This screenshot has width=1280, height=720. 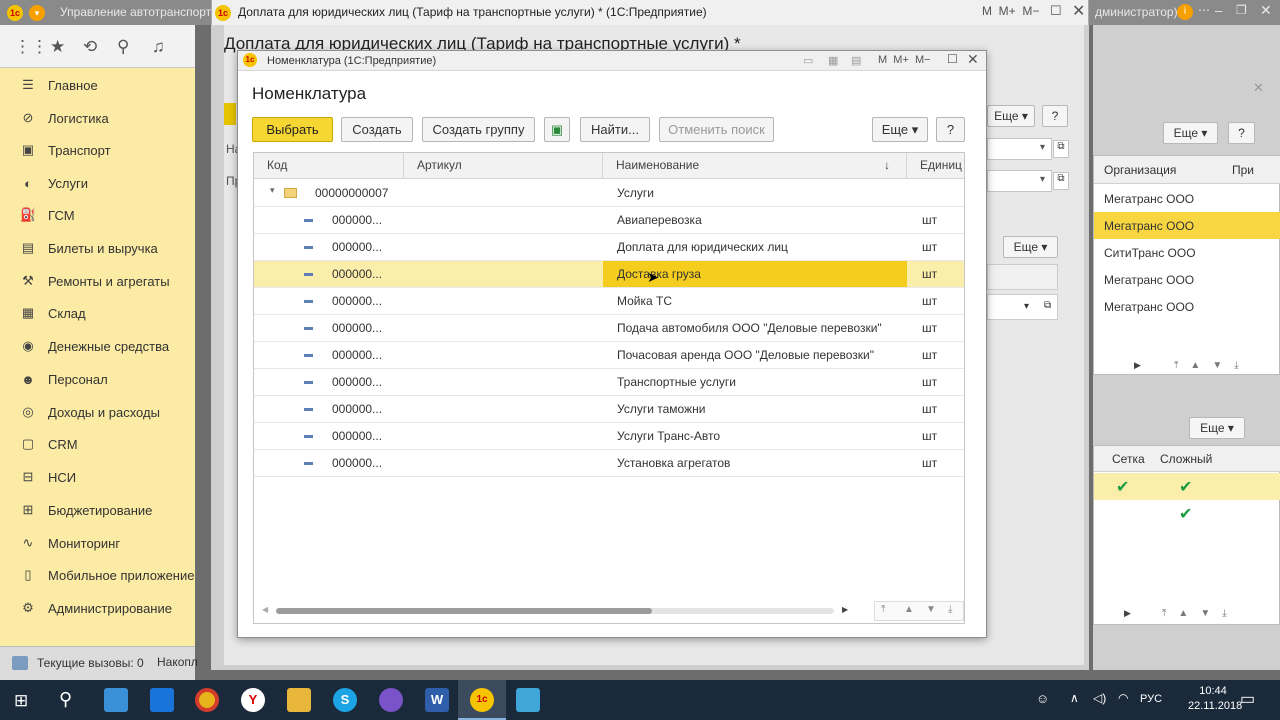 What do you see at coordinates (1204, 10) in the screenshot?
I see `app-menu-icon: ⋯` at bounding box center [1204, 10].